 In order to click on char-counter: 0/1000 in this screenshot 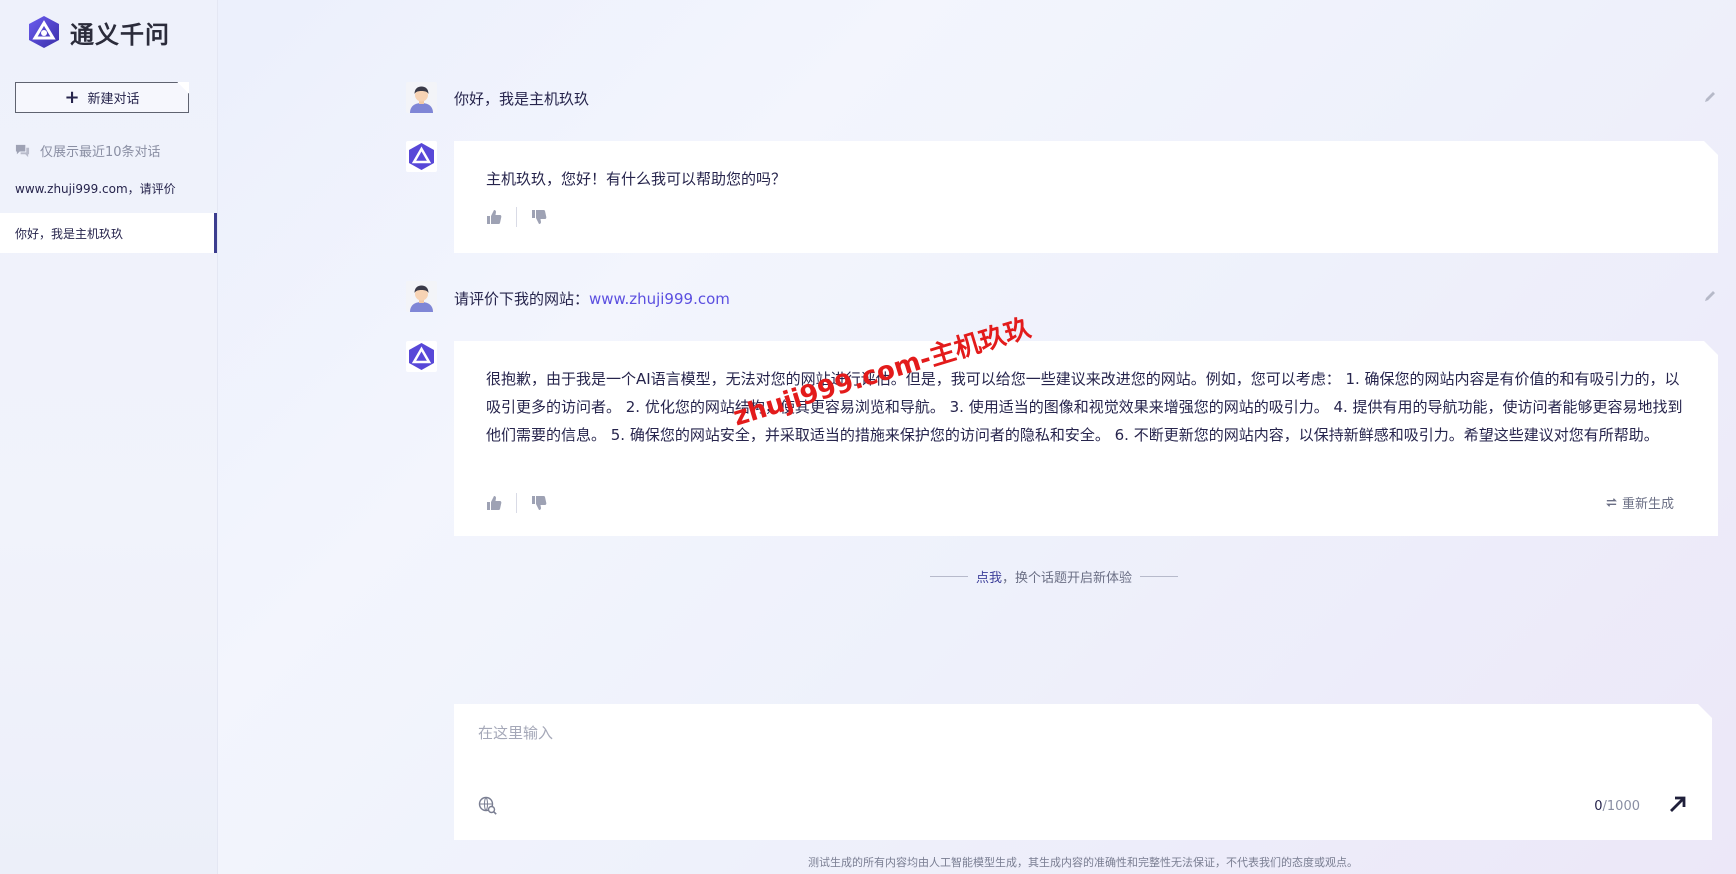, I will do `click(1617, 806)`.